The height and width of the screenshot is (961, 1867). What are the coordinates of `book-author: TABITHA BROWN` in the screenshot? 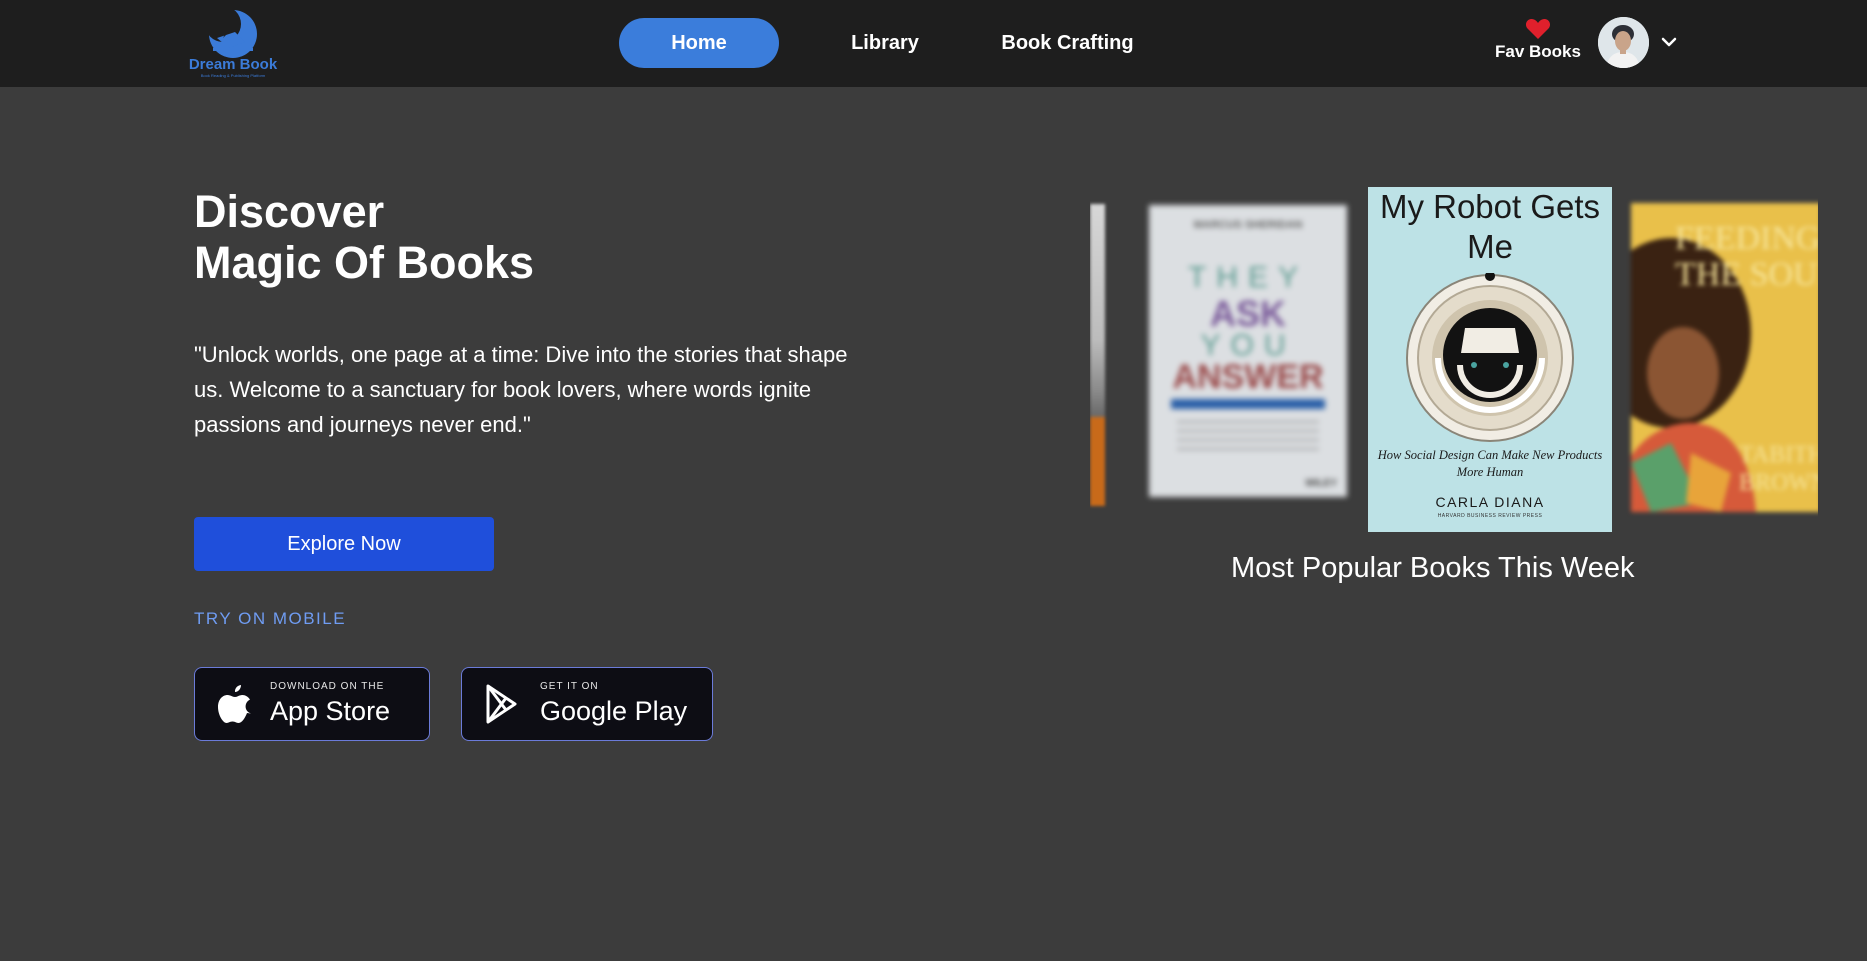 It's located at (1778, 469).